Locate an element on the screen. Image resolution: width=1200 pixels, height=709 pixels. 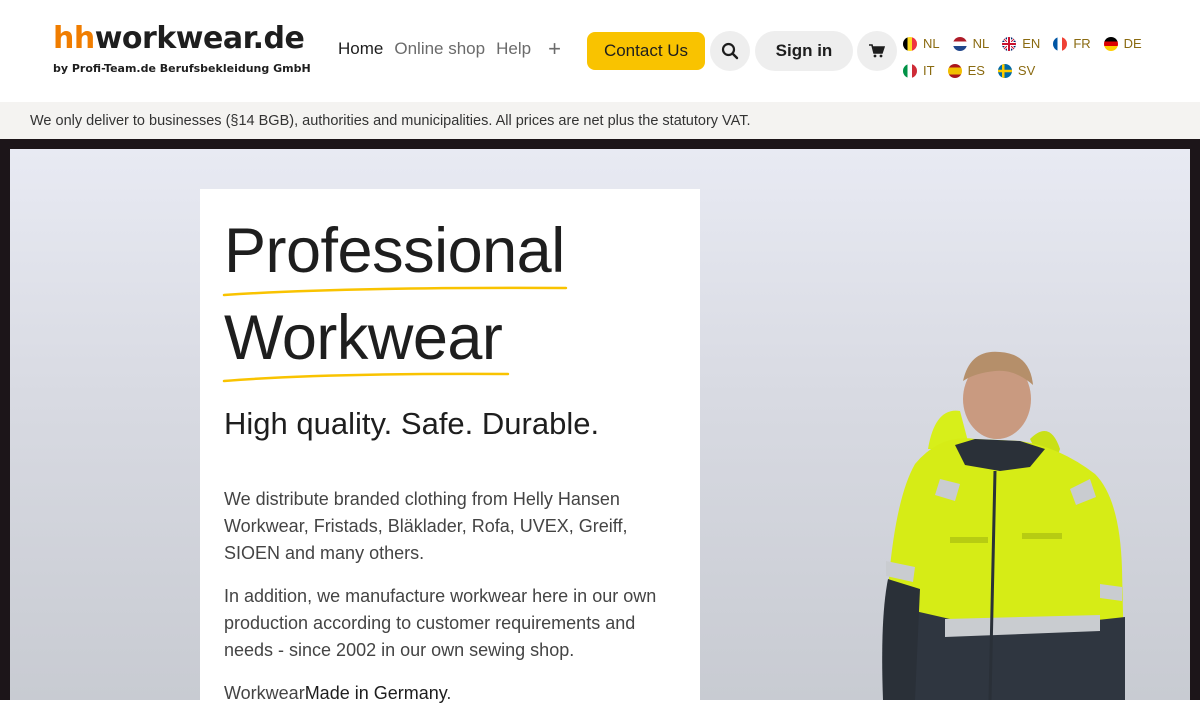
netherlands-flag-icon is located at coordinates (959, 43).